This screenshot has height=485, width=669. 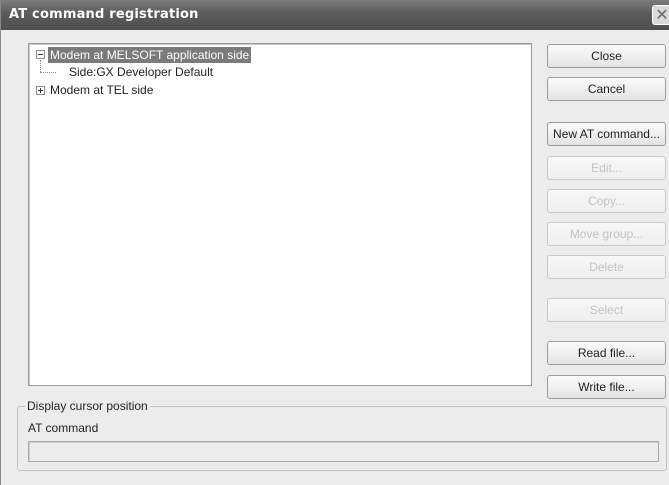 I want to click on cancel-button: Cancel, so click(x=606, y=89).